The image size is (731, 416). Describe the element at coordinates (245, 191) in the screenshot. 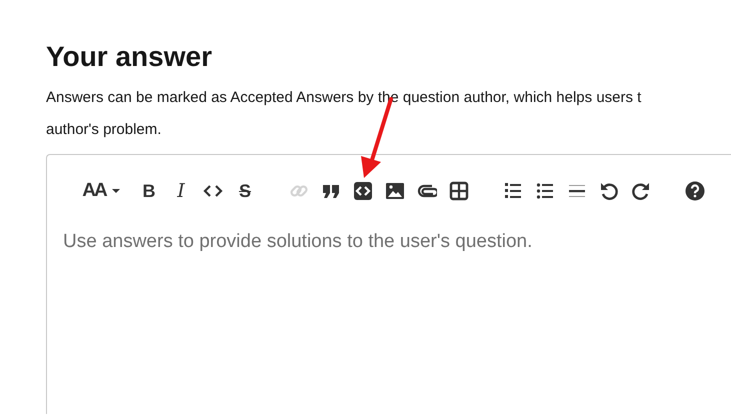

I see `strikethrough-button: S` at that location.